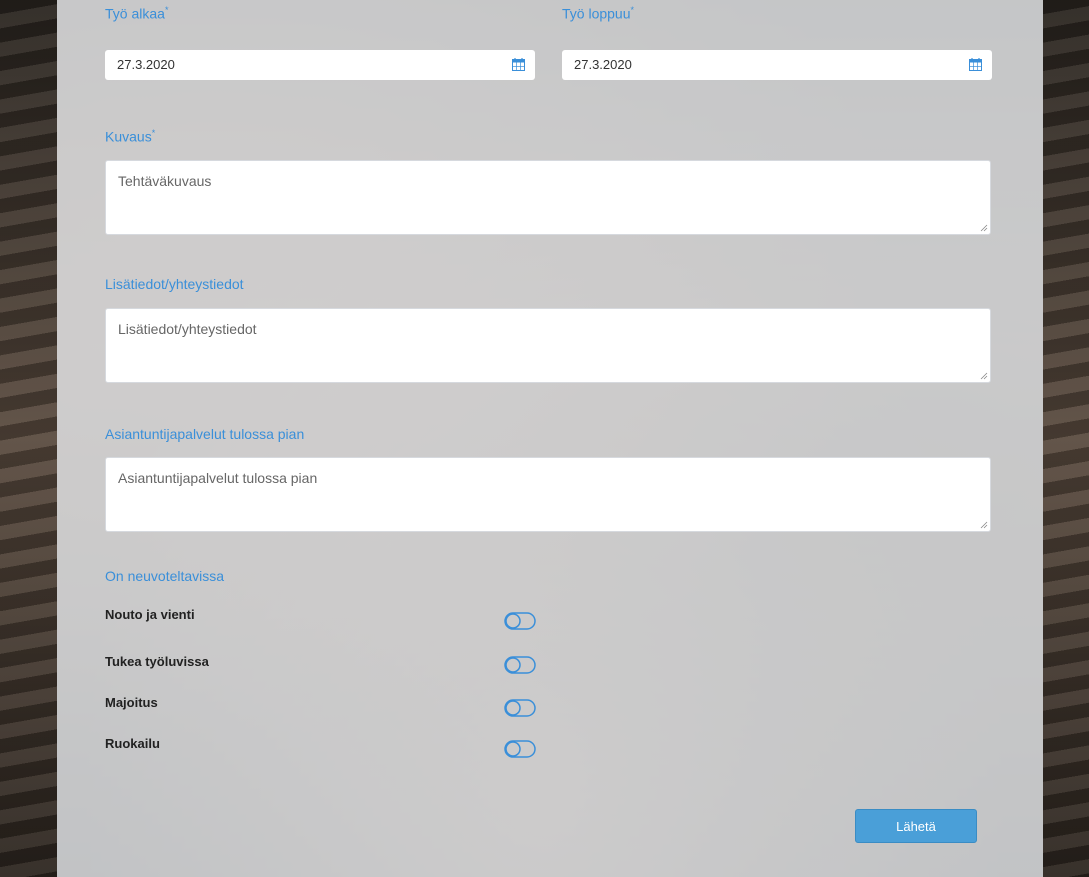 The width and height of the screenshot is (1089, 877). What do you see at coordinates (28, 438) in the screenshot?
I see `background-image-left` at bounding box center [28, 438].